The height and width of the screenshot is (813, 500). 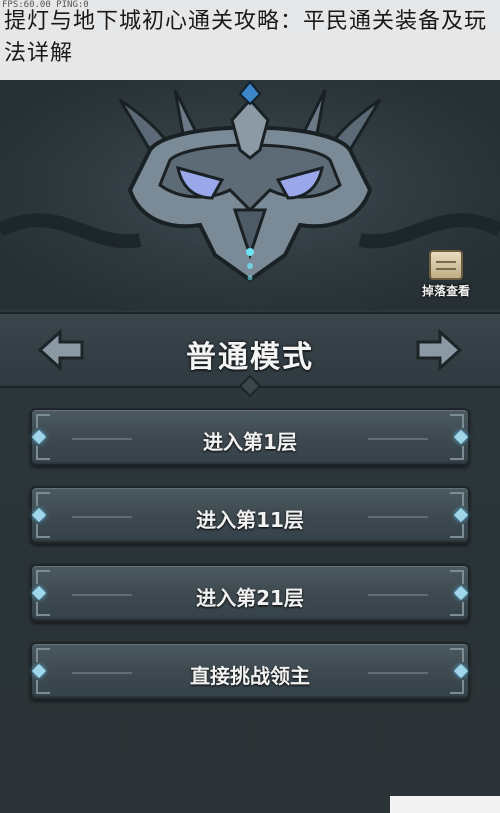 What do you see at coordinates (45, 5) in the screenshot?
I see `fps-readout: FPS:60.00 PING:0` at bounding box center [45, 5].